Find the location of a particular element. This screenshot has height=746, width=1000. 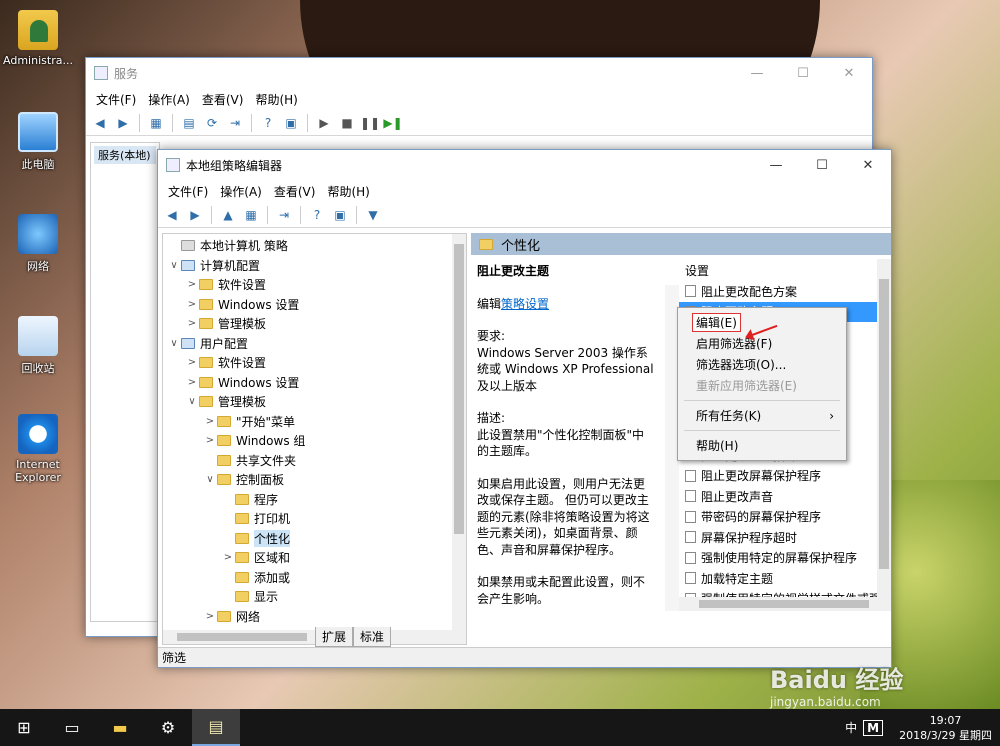

edit-policy-link: 策略设置 is located at coordinates (525, 304).